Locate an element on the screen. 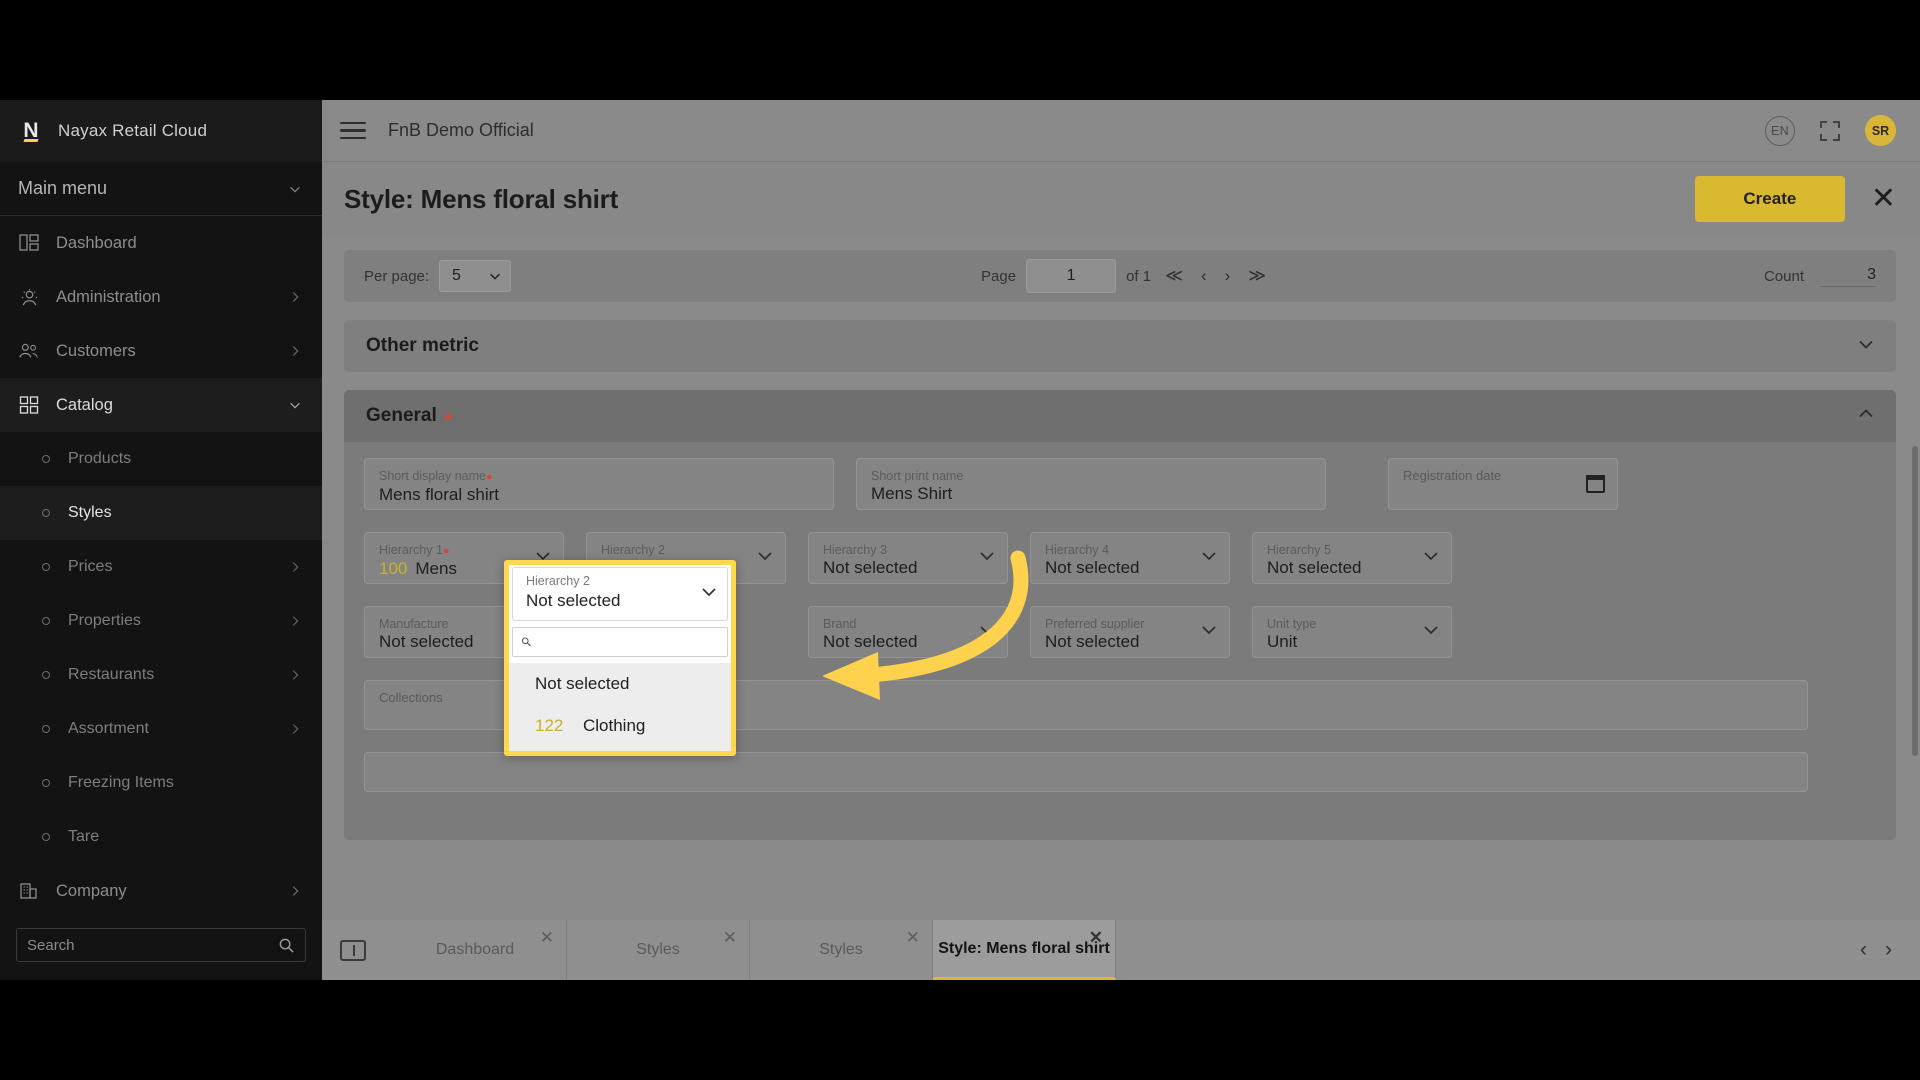 The width and height of the screenshot is (1920, 1080). chevron-up-icon is located at coordinates (1866, 416).